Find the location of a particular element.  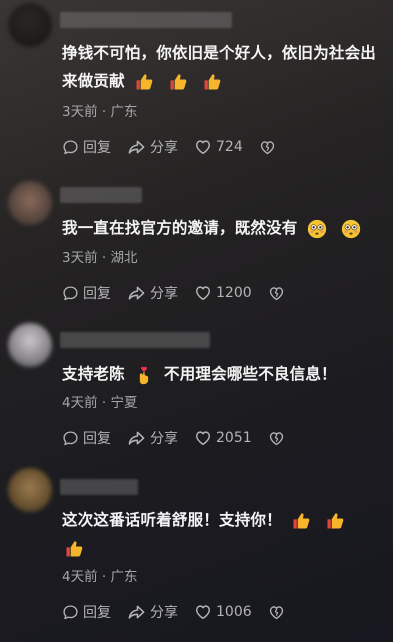

comment-meta: 3天前 · 湖北 is located at coordinates (100, 258).